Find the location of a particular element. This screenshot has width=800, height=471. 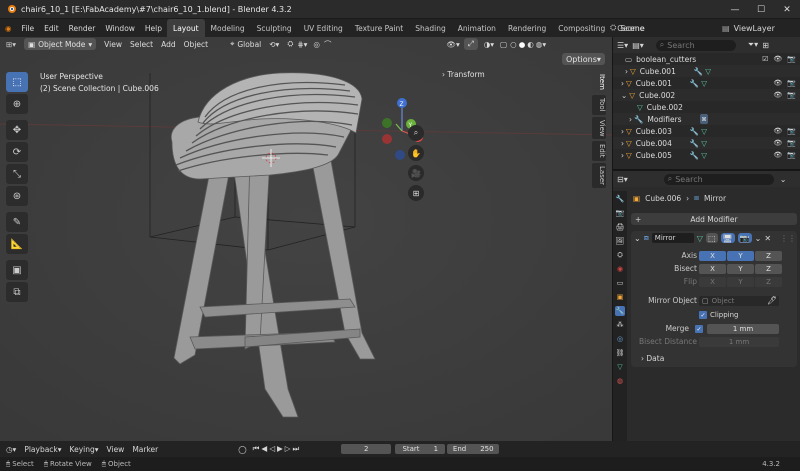

add-modifier-button: + Add Modifier is located at coordinates (714, 219).